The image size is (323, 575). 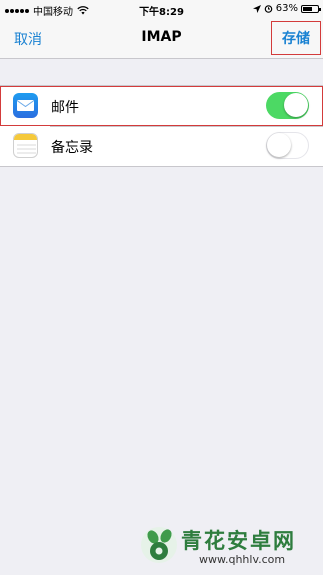 What do you see at coordinates (161, 146) in the screenshot?
I see `list-item-notes: 备忘录` at bounding box center [161, 146].